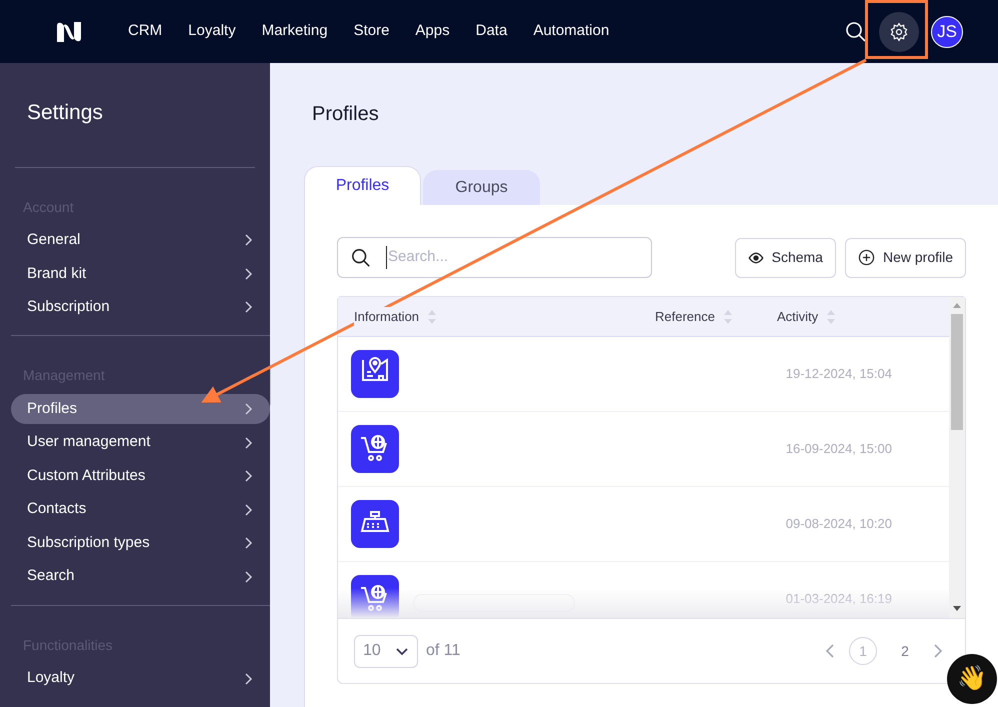  Describe the element at coordinates (375, 524) in the screenshot. I see `cash-register-icon` at that location.